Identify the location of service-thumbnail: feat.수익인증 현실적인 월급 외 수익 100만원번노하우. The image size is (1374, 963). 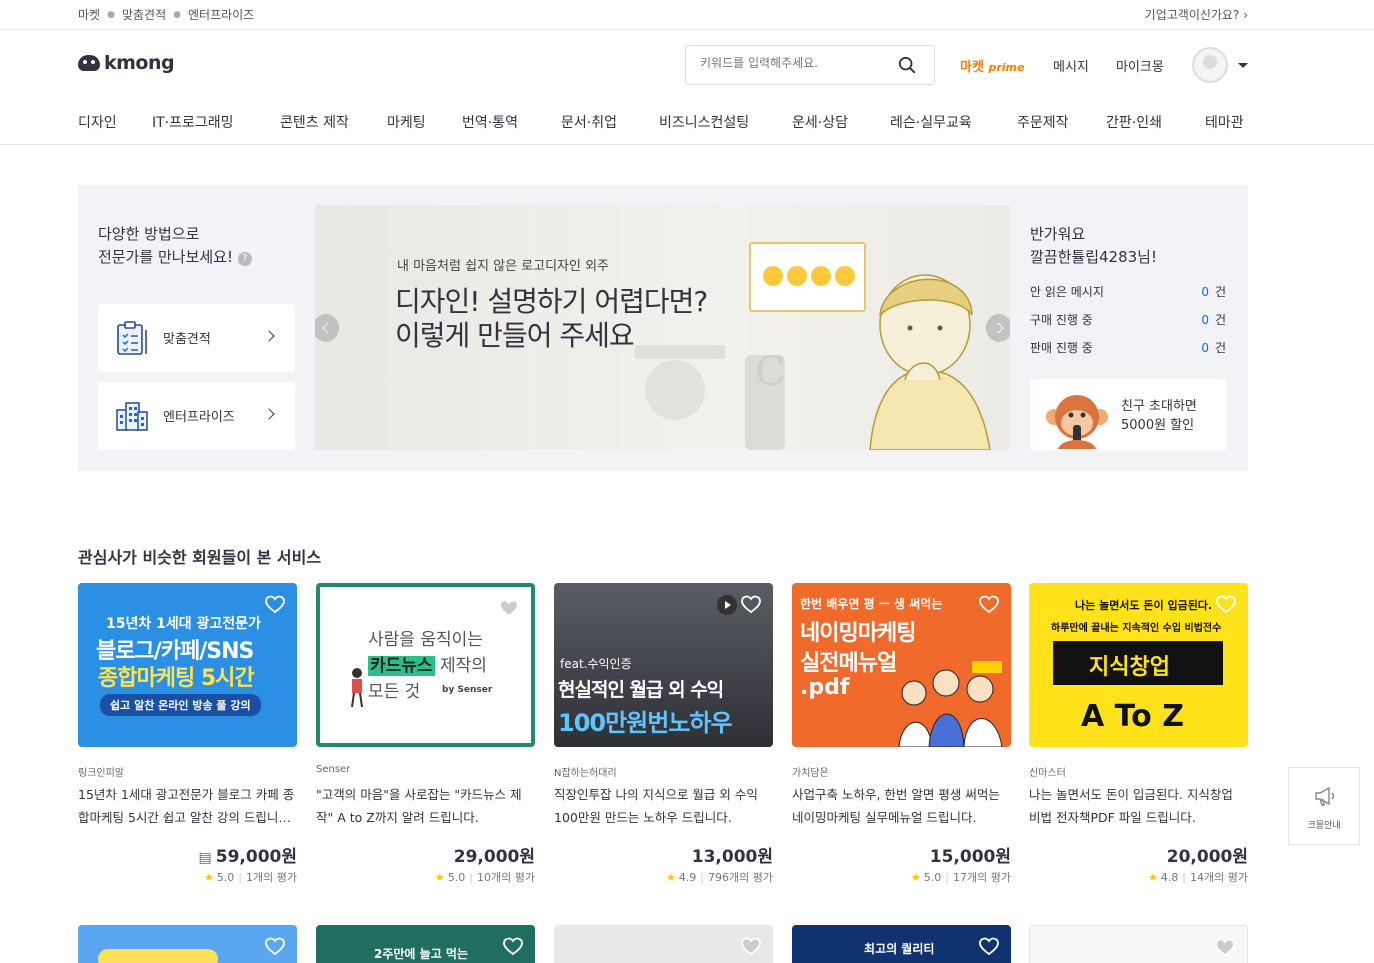
(663, 665).